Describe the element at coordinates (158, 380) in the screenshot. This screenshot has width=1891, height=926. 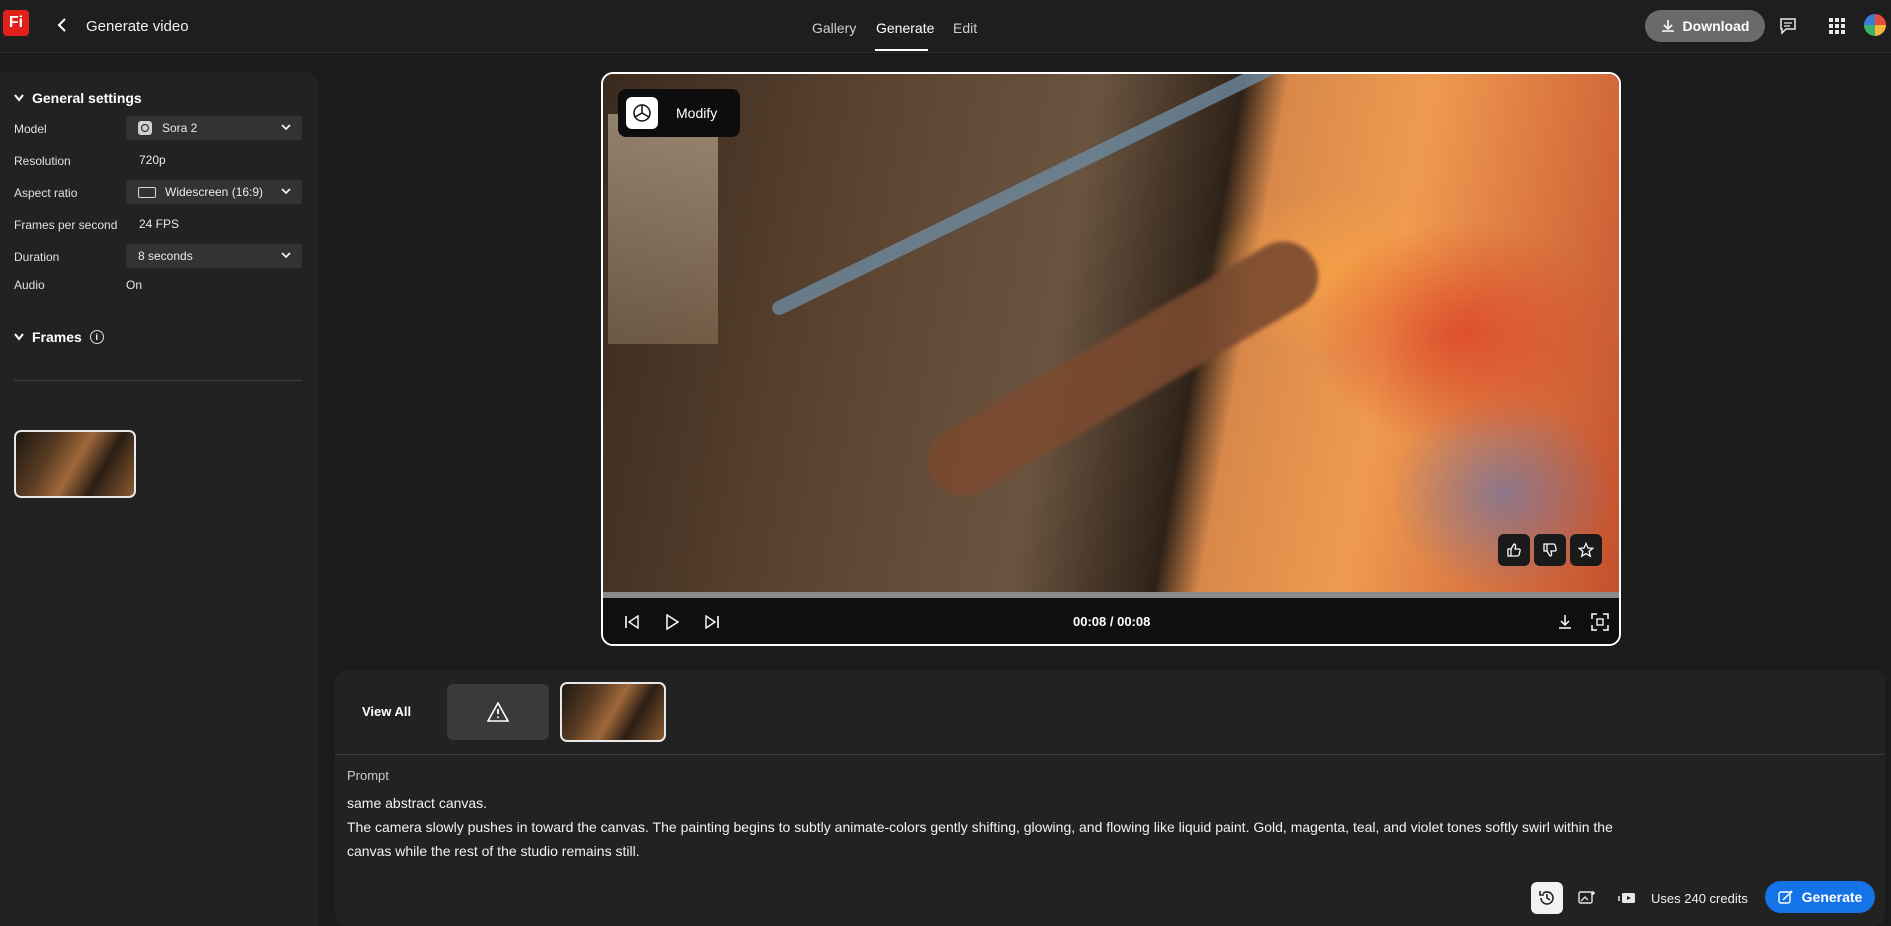
I see `sidebar-divider` at that location.